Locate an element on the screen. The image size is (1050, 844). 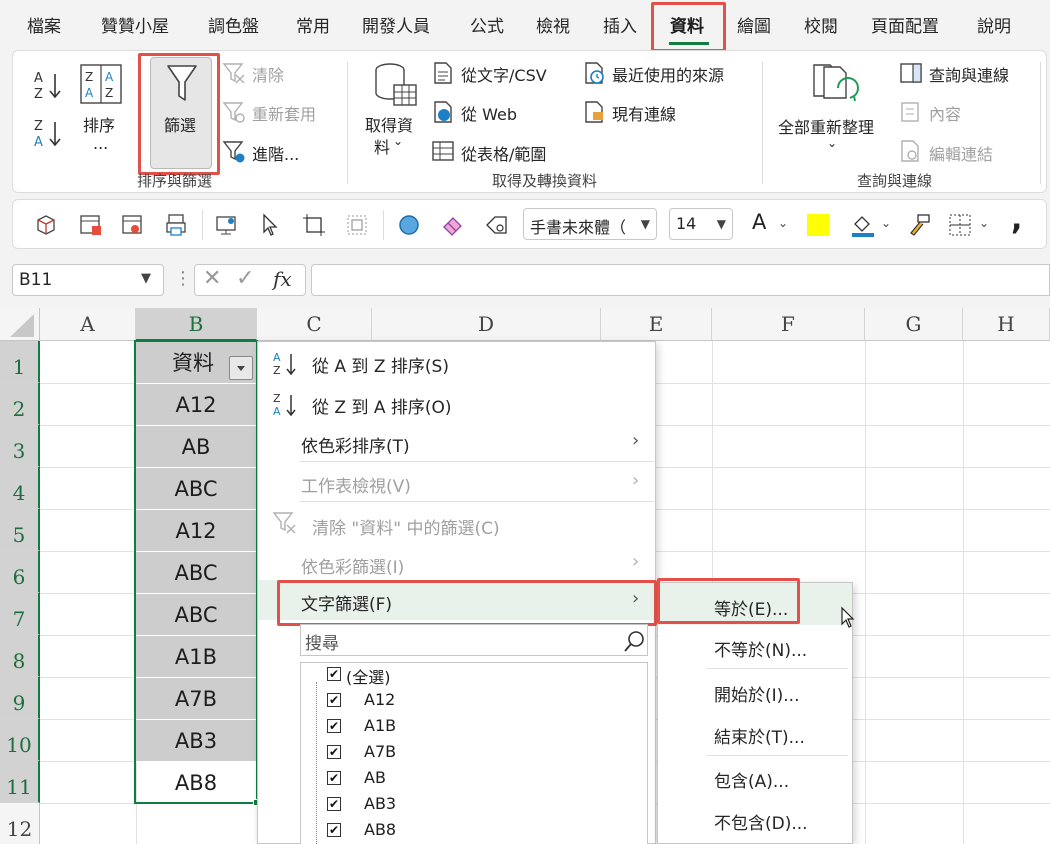
row-header-5: 5 is located at coordinates (20, 530).